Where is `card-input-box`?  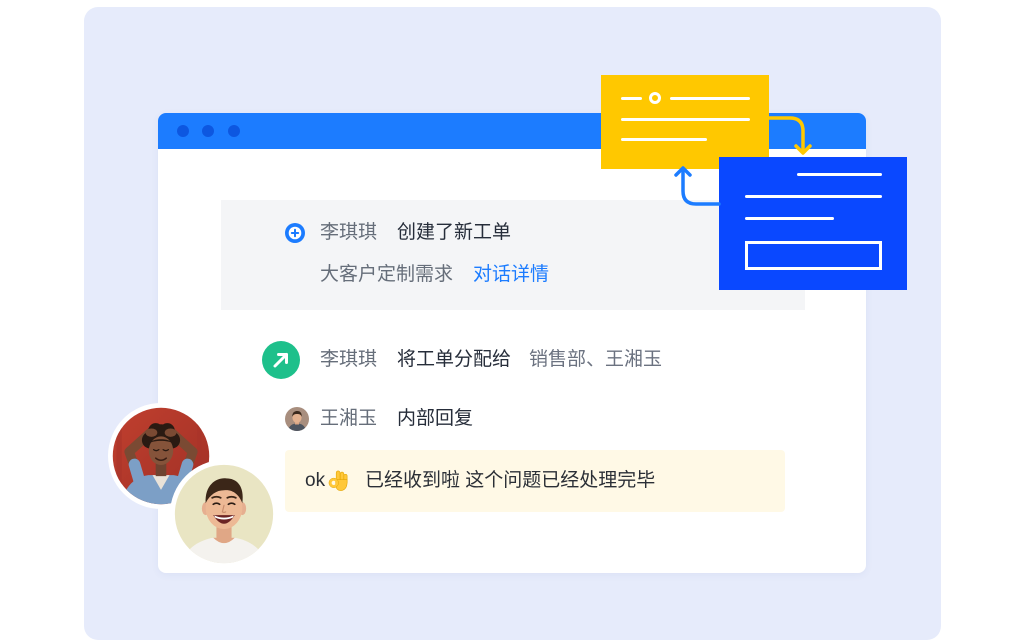 card-input-box is located at coordinates (813, 255).